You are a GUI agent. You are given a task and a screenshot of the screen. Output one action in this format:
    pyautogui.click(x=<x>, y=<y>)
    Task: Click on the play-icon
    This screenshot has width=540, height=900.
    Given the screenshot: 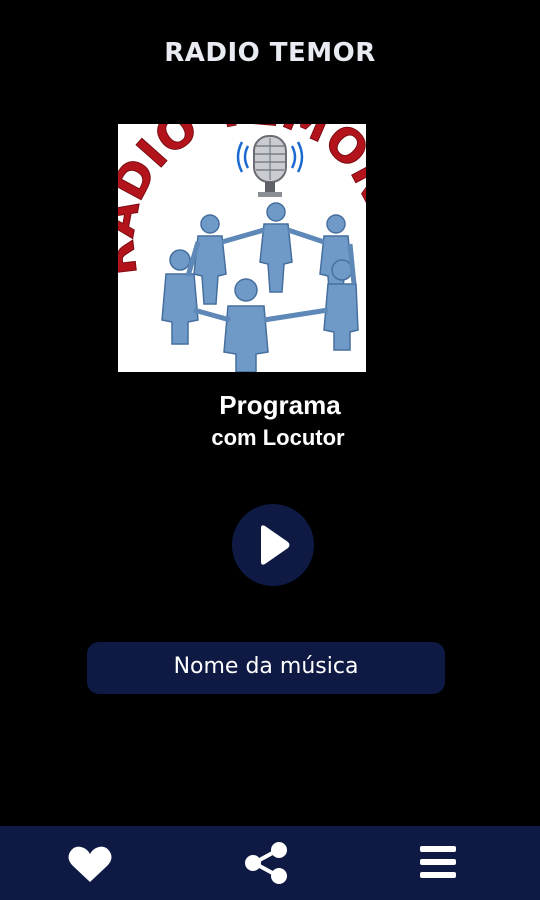 What is the action you would take?
    pyautogui.click(x=275, y=545)
    